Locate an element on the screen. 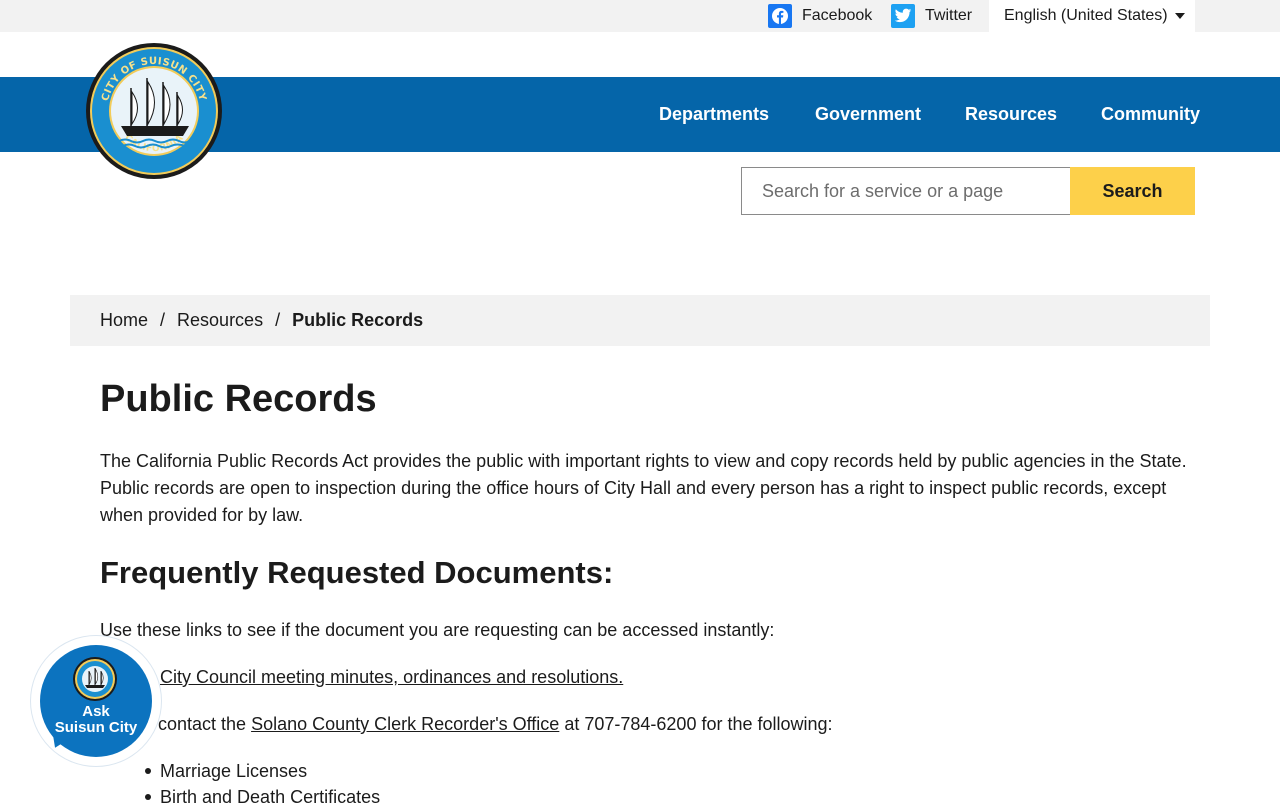  breadcrumb-resources: Resources is located at coordinates (220, 320).